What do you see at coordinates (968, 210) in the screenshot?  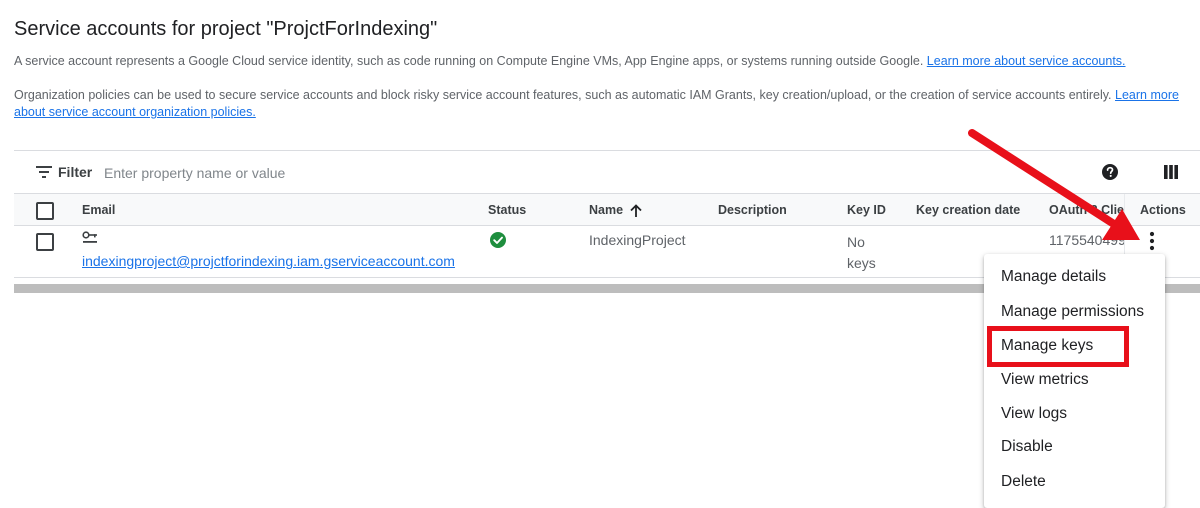 I see `column-header-key-creation-date: Key creation date` at bounding box center [968, 210].